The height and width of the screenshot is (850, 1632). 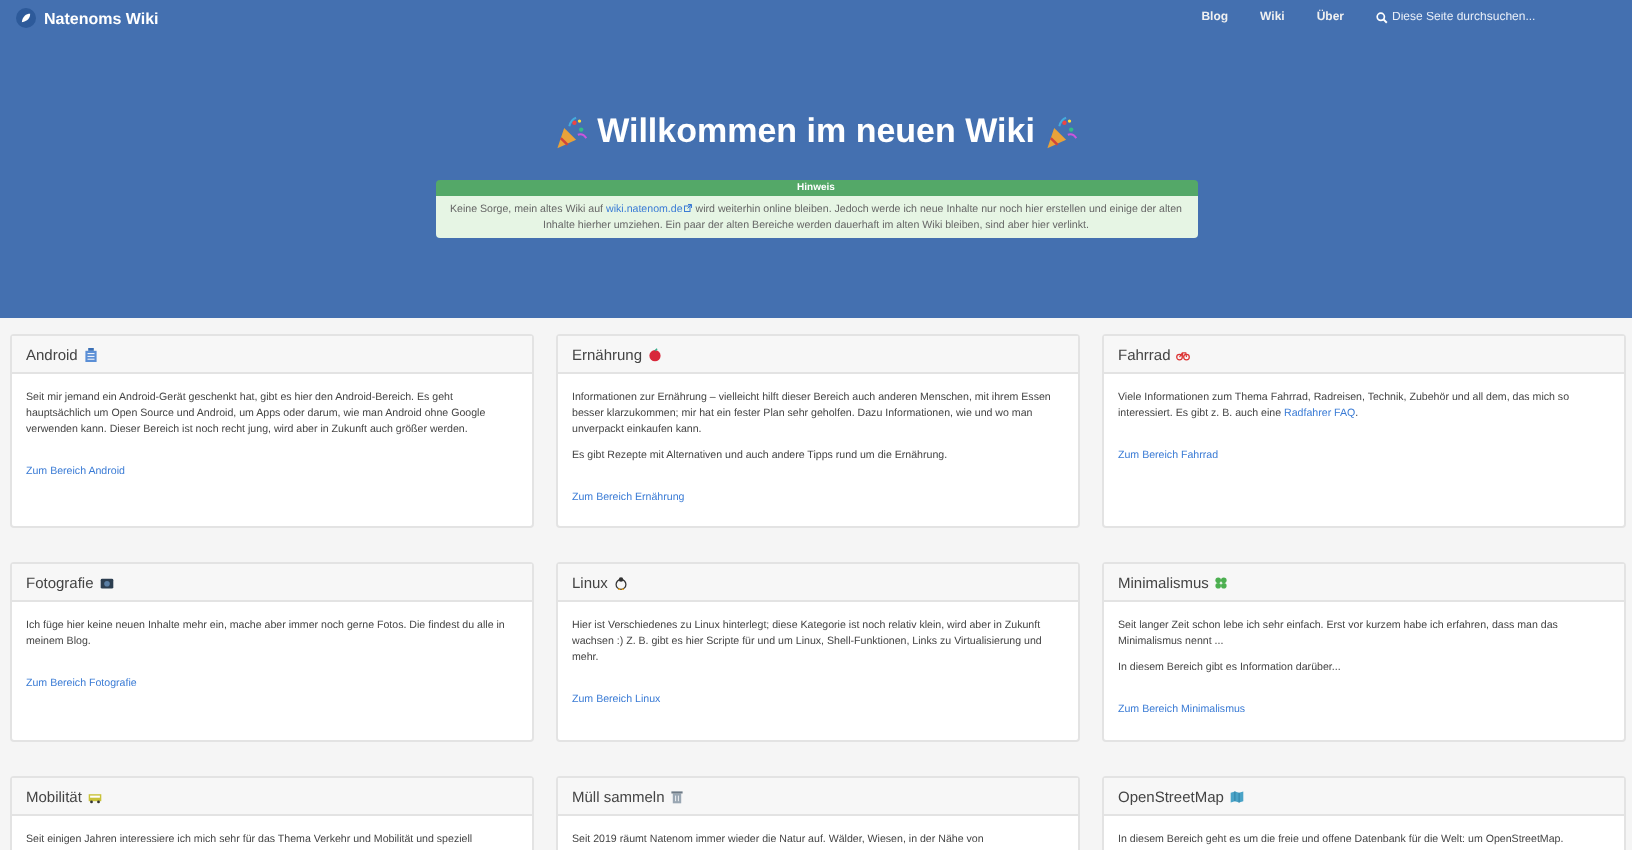 What do you see at coordinates (1236, 796) in the screenshot?
I see `map-icon` at bounding box center [1236, 796].